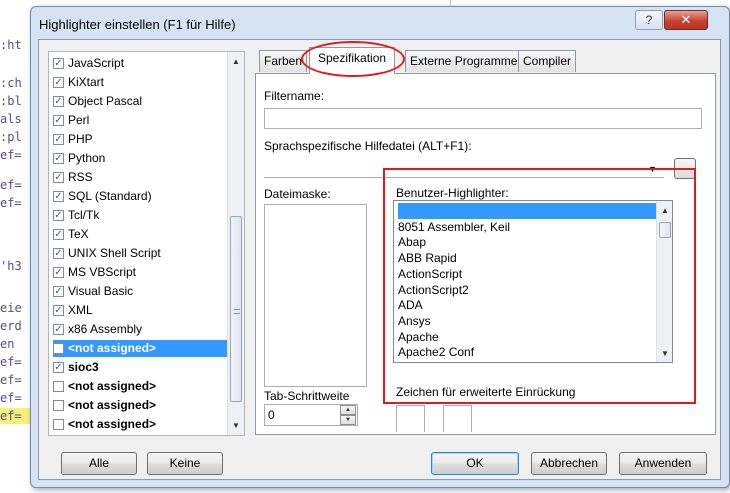 Image resolution: width=730 pixels, height=493 pixels. Describe the element at coordinates (652, 169) in the screenshot. I see `dropdown-arrow-icon: ▼` at that location.